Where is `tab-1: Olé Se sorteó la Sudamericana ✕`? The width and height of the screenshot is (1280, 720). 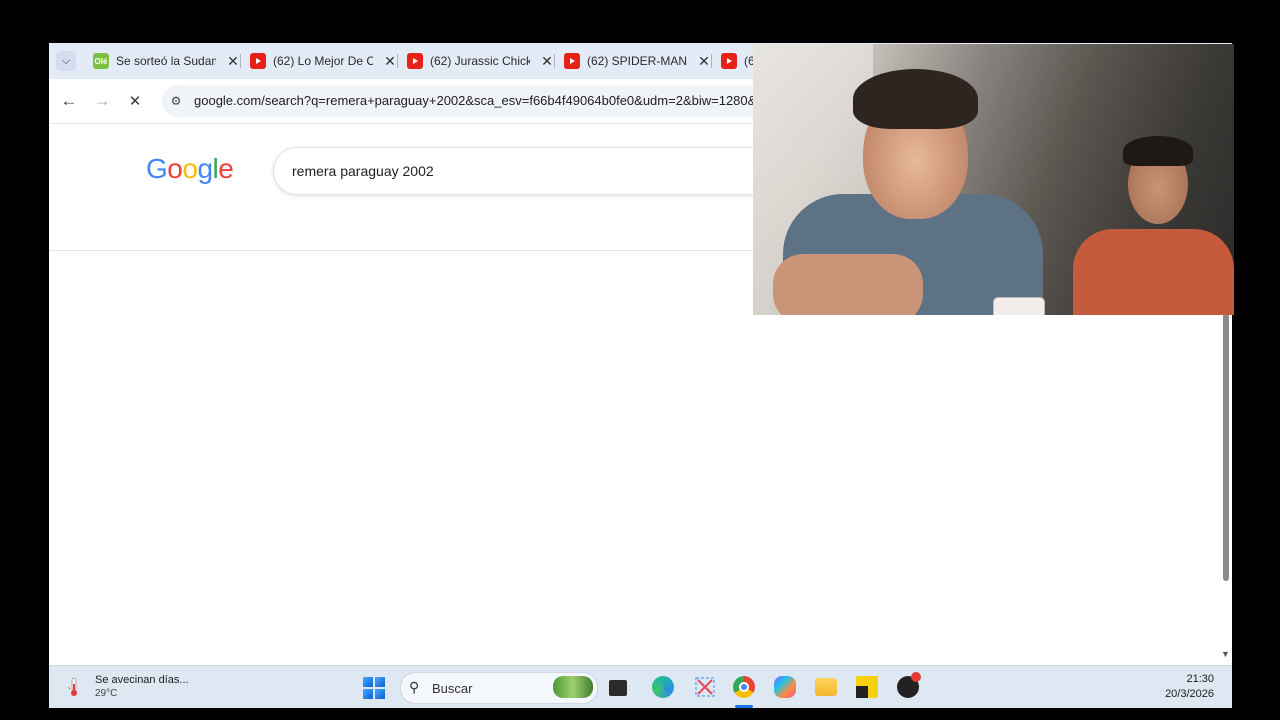
tab-1: Olé Se sorteó la Sudamericana ✕ is located at coordinates (167, 61).